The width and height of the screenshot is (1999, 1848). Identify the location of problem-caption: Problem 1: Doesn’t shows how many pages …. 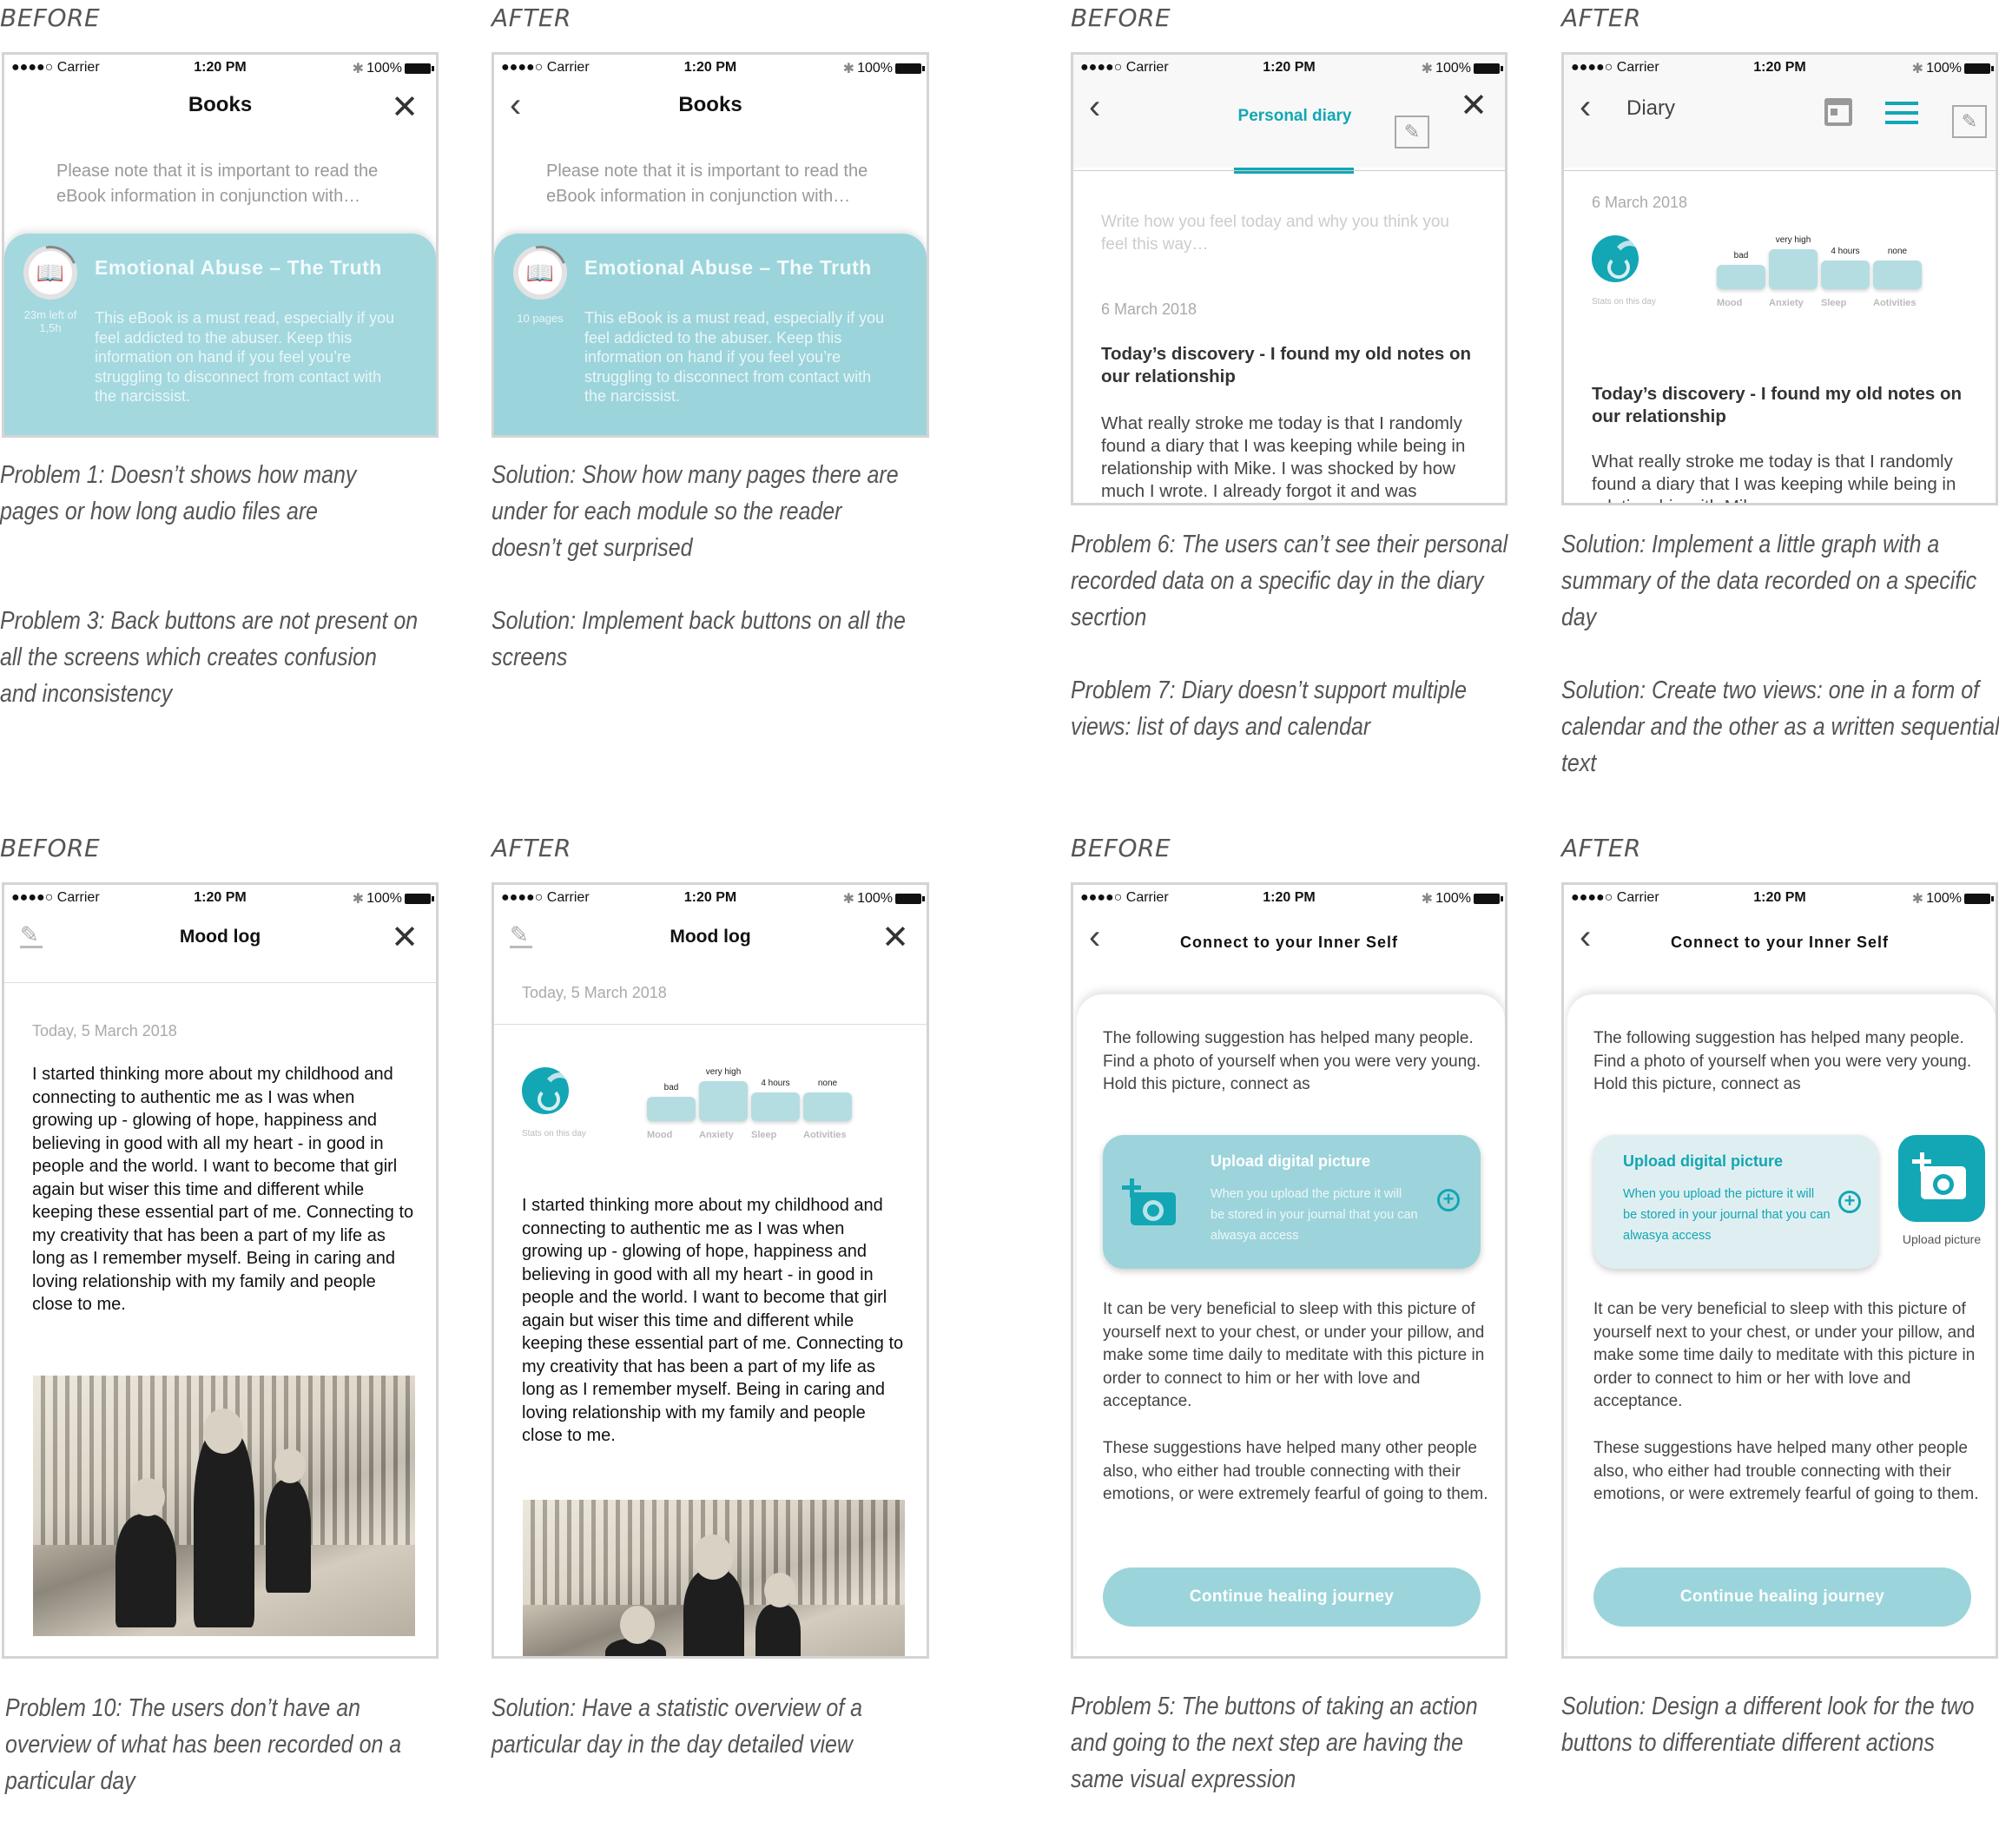
(178, 493).